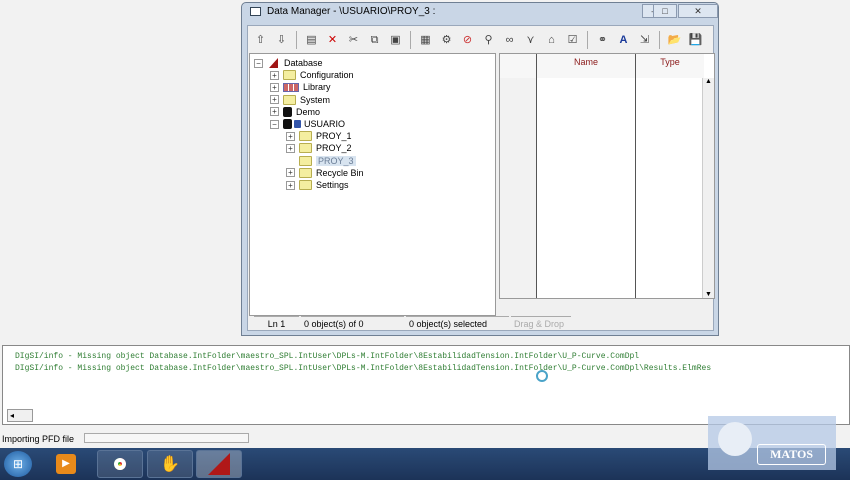 The width and height of the screenshot is (850, 480). I want to click on tree-item-label: USUARIO, so click(325, 124).